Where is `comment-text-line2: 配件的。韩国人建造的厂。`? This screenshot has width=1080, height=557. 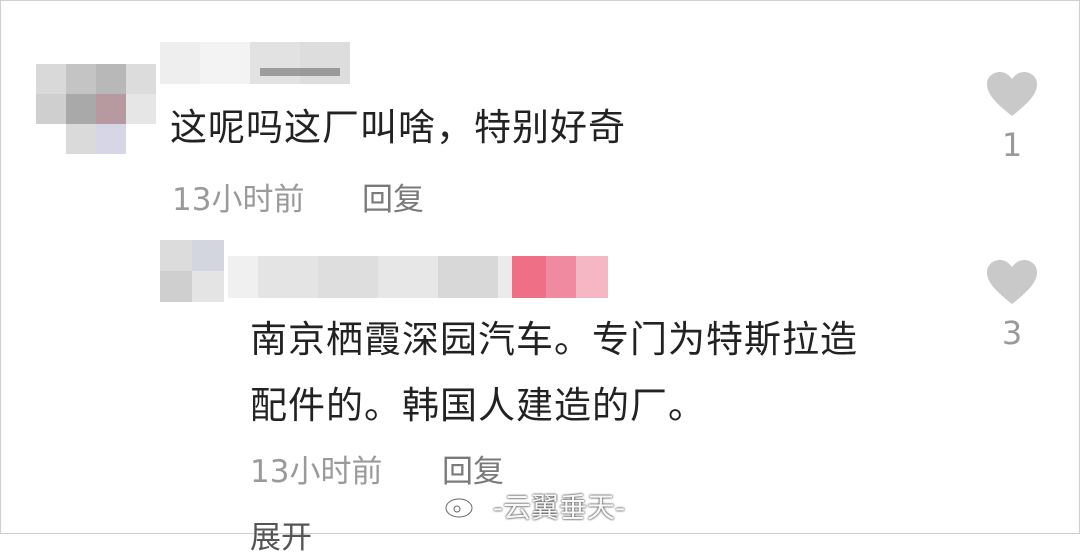 comment-text-line2: 配件的。韩国人建造的厂。 is located at coordinates (478, 405).